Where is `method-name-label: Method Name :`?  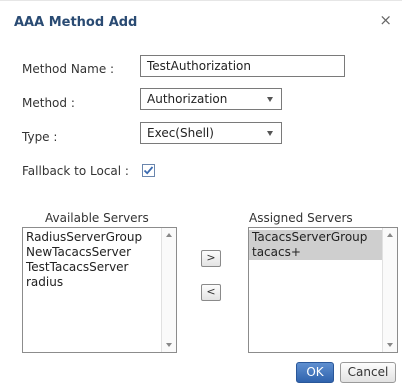 method-name-label: Method Name : is located at coordinates (68, 69).